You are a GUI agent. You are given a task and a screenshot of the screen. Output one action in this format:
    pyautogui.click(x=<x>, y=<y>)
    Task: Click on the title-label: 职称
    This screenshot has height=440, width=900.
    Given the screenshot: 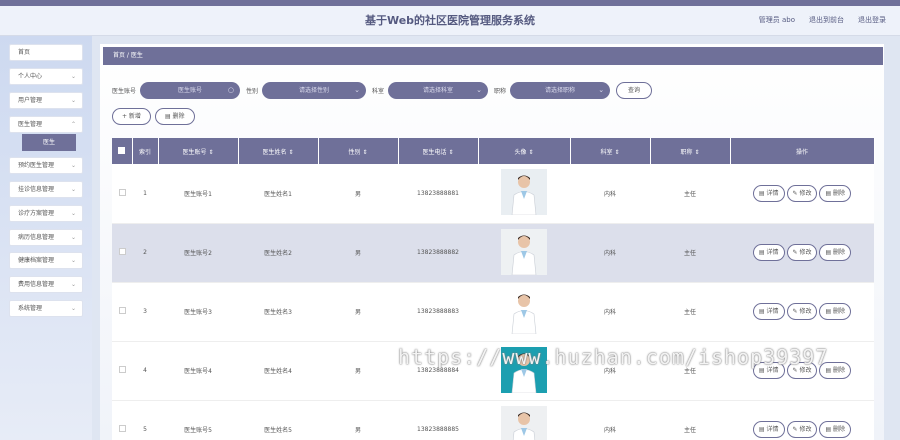 What is the action you would take?
    pyautogui.click(x=500, y=91)
    